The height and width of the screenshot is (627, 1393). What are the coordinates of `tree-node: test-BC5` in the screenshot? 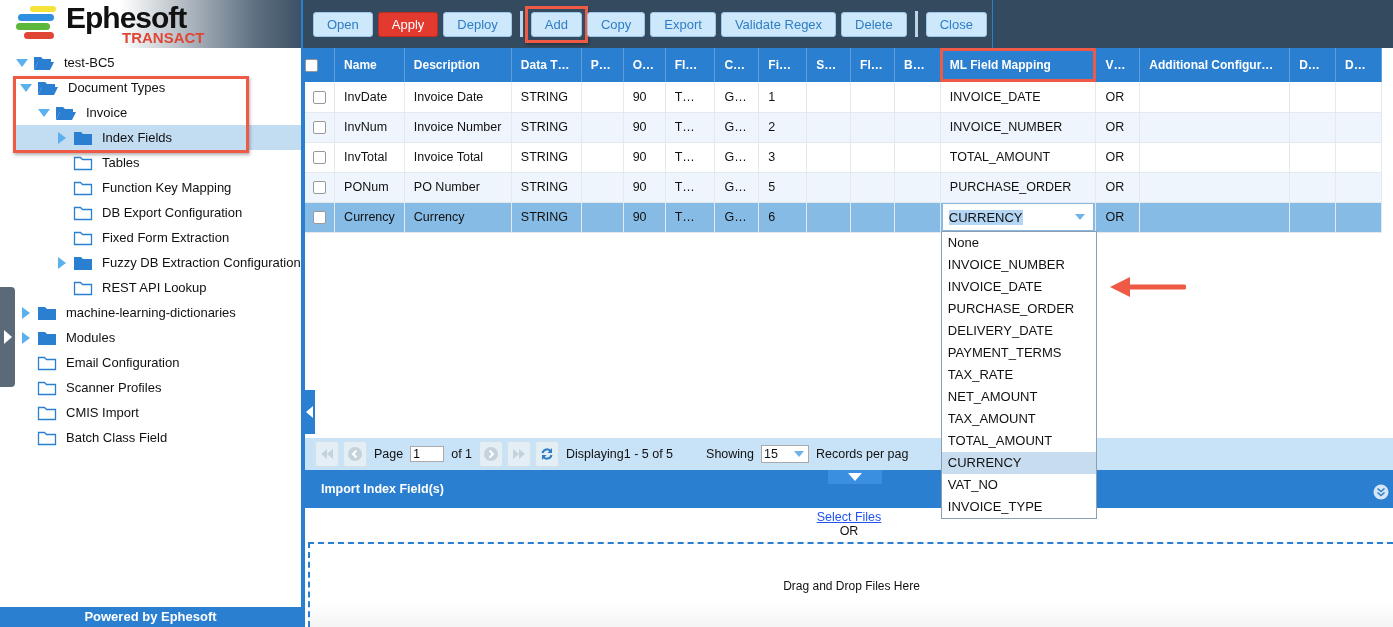 It's located at (158, 62).